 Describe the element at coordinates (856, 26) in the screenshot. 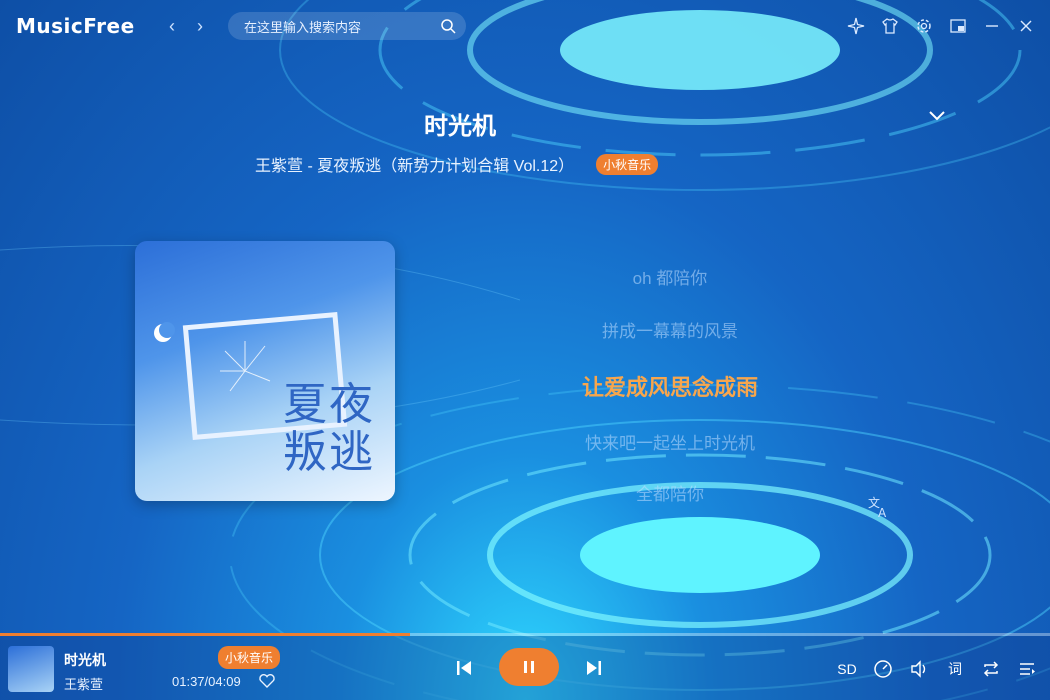

I see `theme-sparkle-icon` at that location.